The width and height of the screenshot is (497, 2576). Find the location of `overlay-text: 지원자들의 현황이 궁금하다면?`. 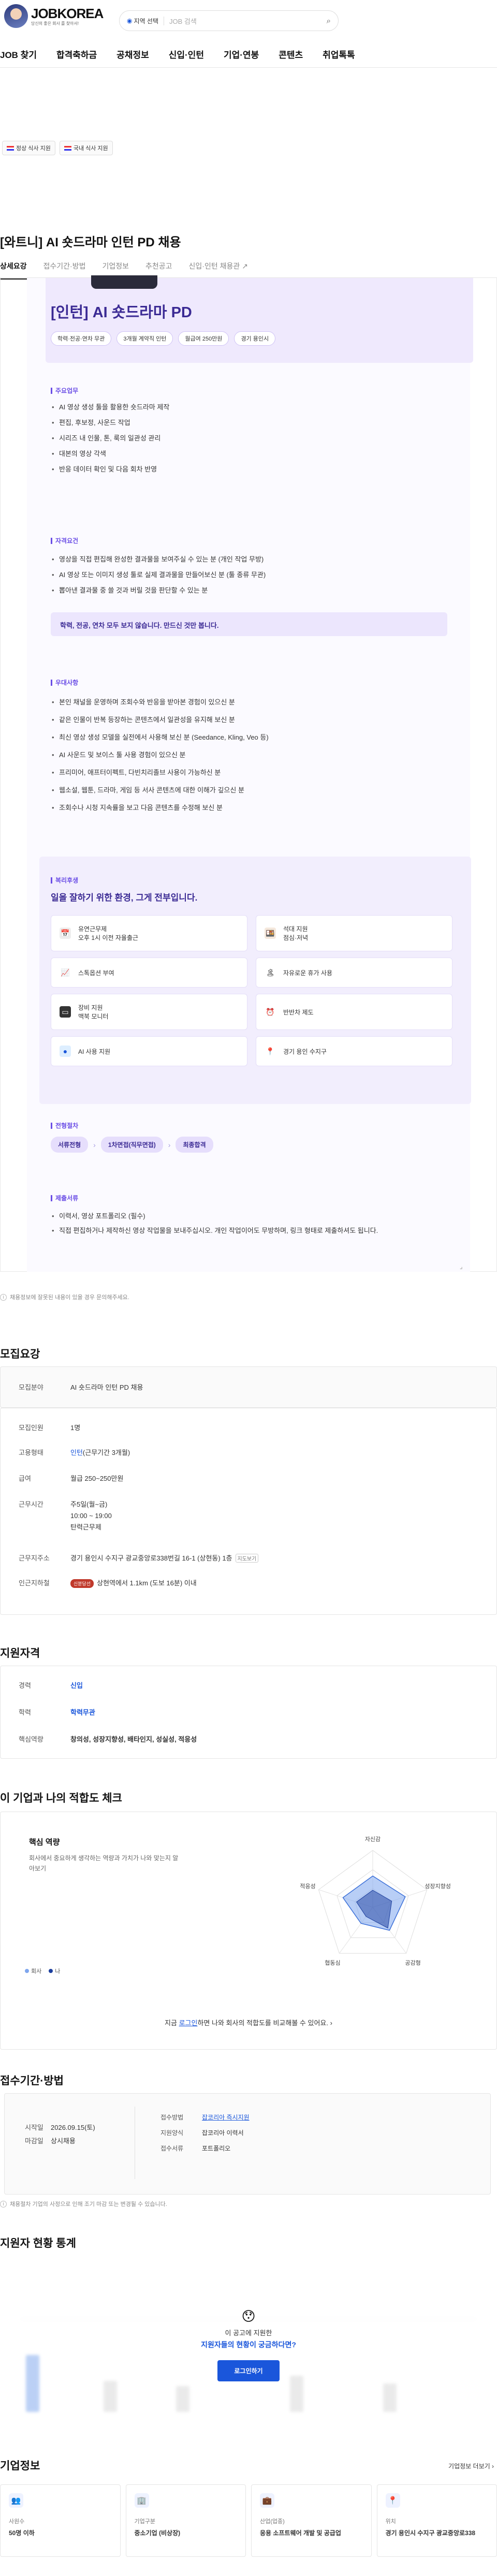

overlay-text: 지원자들의 현황이 궁금하다면? is located at coordinates (248, 2345).